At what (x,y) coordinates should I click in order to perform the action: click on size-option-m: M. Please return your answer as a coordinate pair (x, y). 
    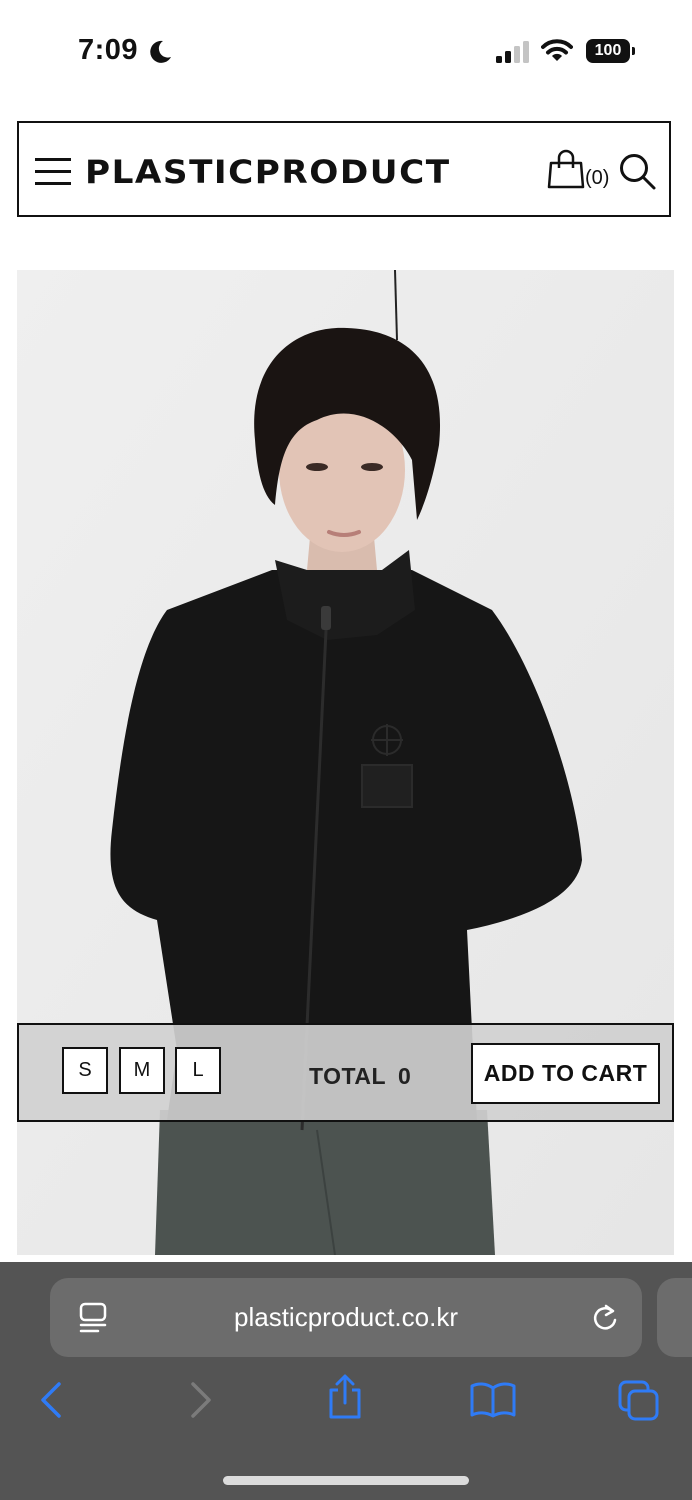
    Looking at the image, I should click on (142, 1070).